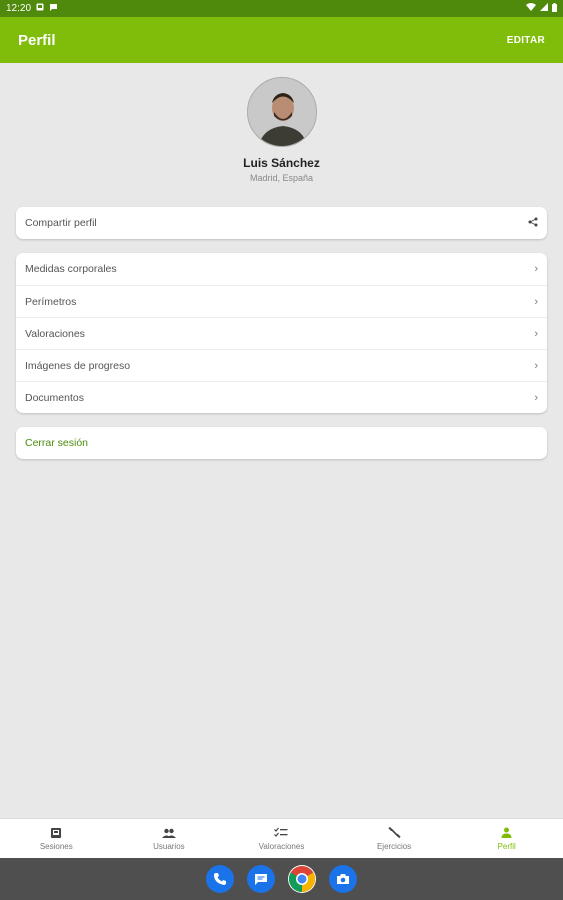 The image size is (563, 900). What do you see at coordinates (281, 8) in the screenshot?
I see `status-bar: 12:20` at bounding box center [281, 8].